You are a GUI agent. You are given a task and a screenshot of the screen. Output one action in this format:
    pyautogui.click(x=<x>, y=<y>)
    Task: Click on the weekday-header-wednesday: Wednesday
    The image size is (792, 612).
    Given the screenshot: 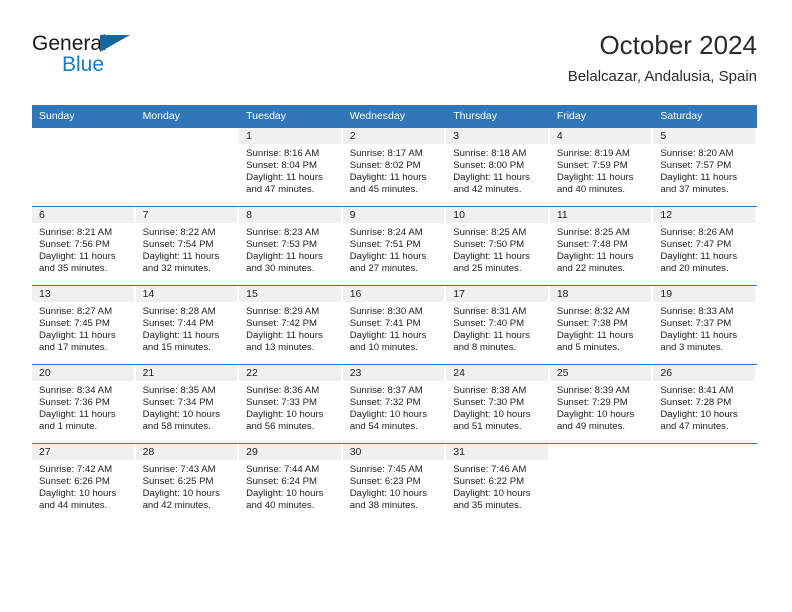 What is the action you would take?
    pyautogui.click(x=394, y=116)
    